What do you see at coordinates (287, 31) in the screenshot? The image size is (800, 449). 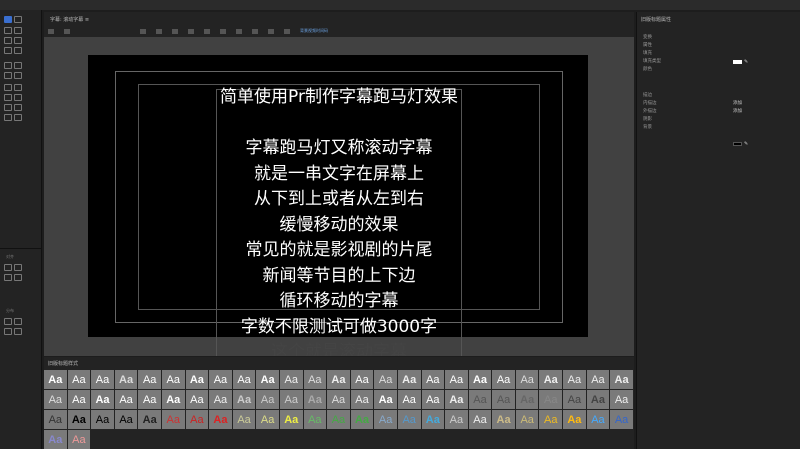 I see `tab-stops-icon` at bounding box center [287, 31].